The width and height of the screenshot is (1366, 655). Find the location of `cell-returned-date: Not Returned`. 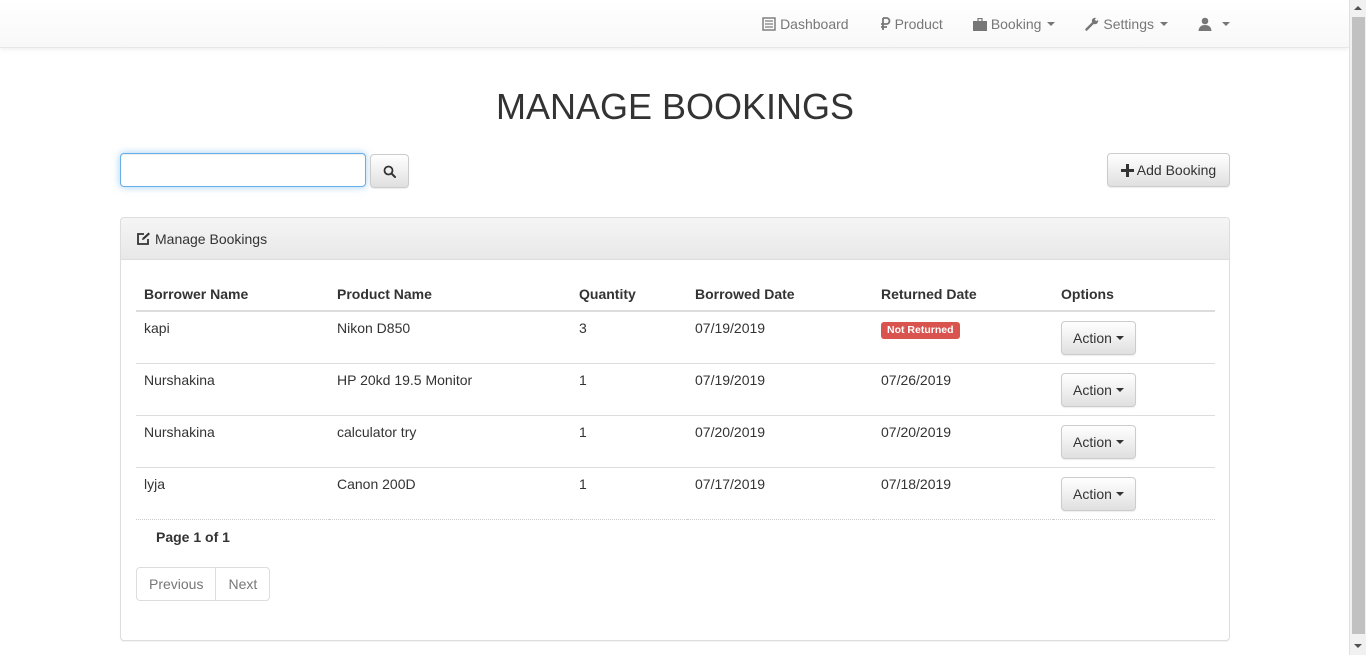

cell-returned-date: Not Returned is located at coordinates (963, 337).